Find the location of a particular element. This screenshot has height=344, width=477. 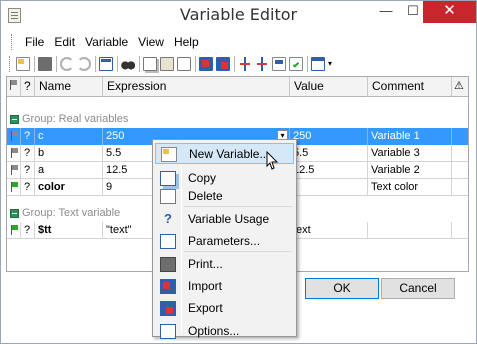

context-menu-item: ? Variable Usage is located at coordinates (224, 219).